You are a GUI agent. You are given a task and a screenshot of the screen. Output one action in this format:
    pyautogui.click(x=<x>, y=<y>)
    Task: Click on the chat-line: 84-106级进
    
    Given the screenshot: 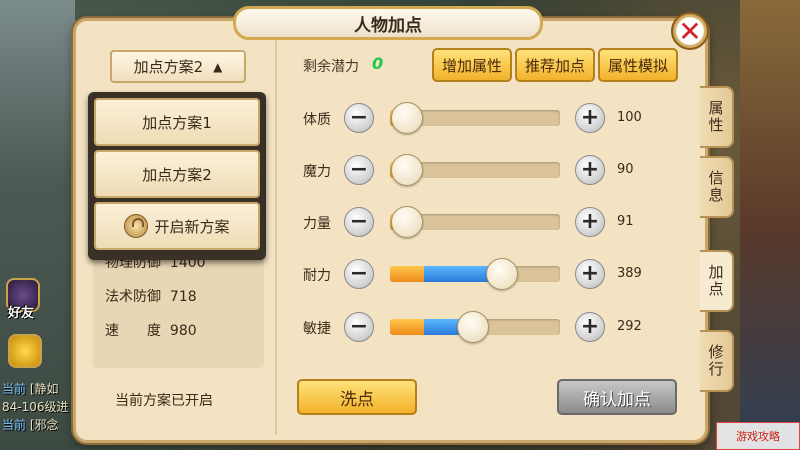 What is the action you would take?
    pyautogui.click(x=35, y=407)
    